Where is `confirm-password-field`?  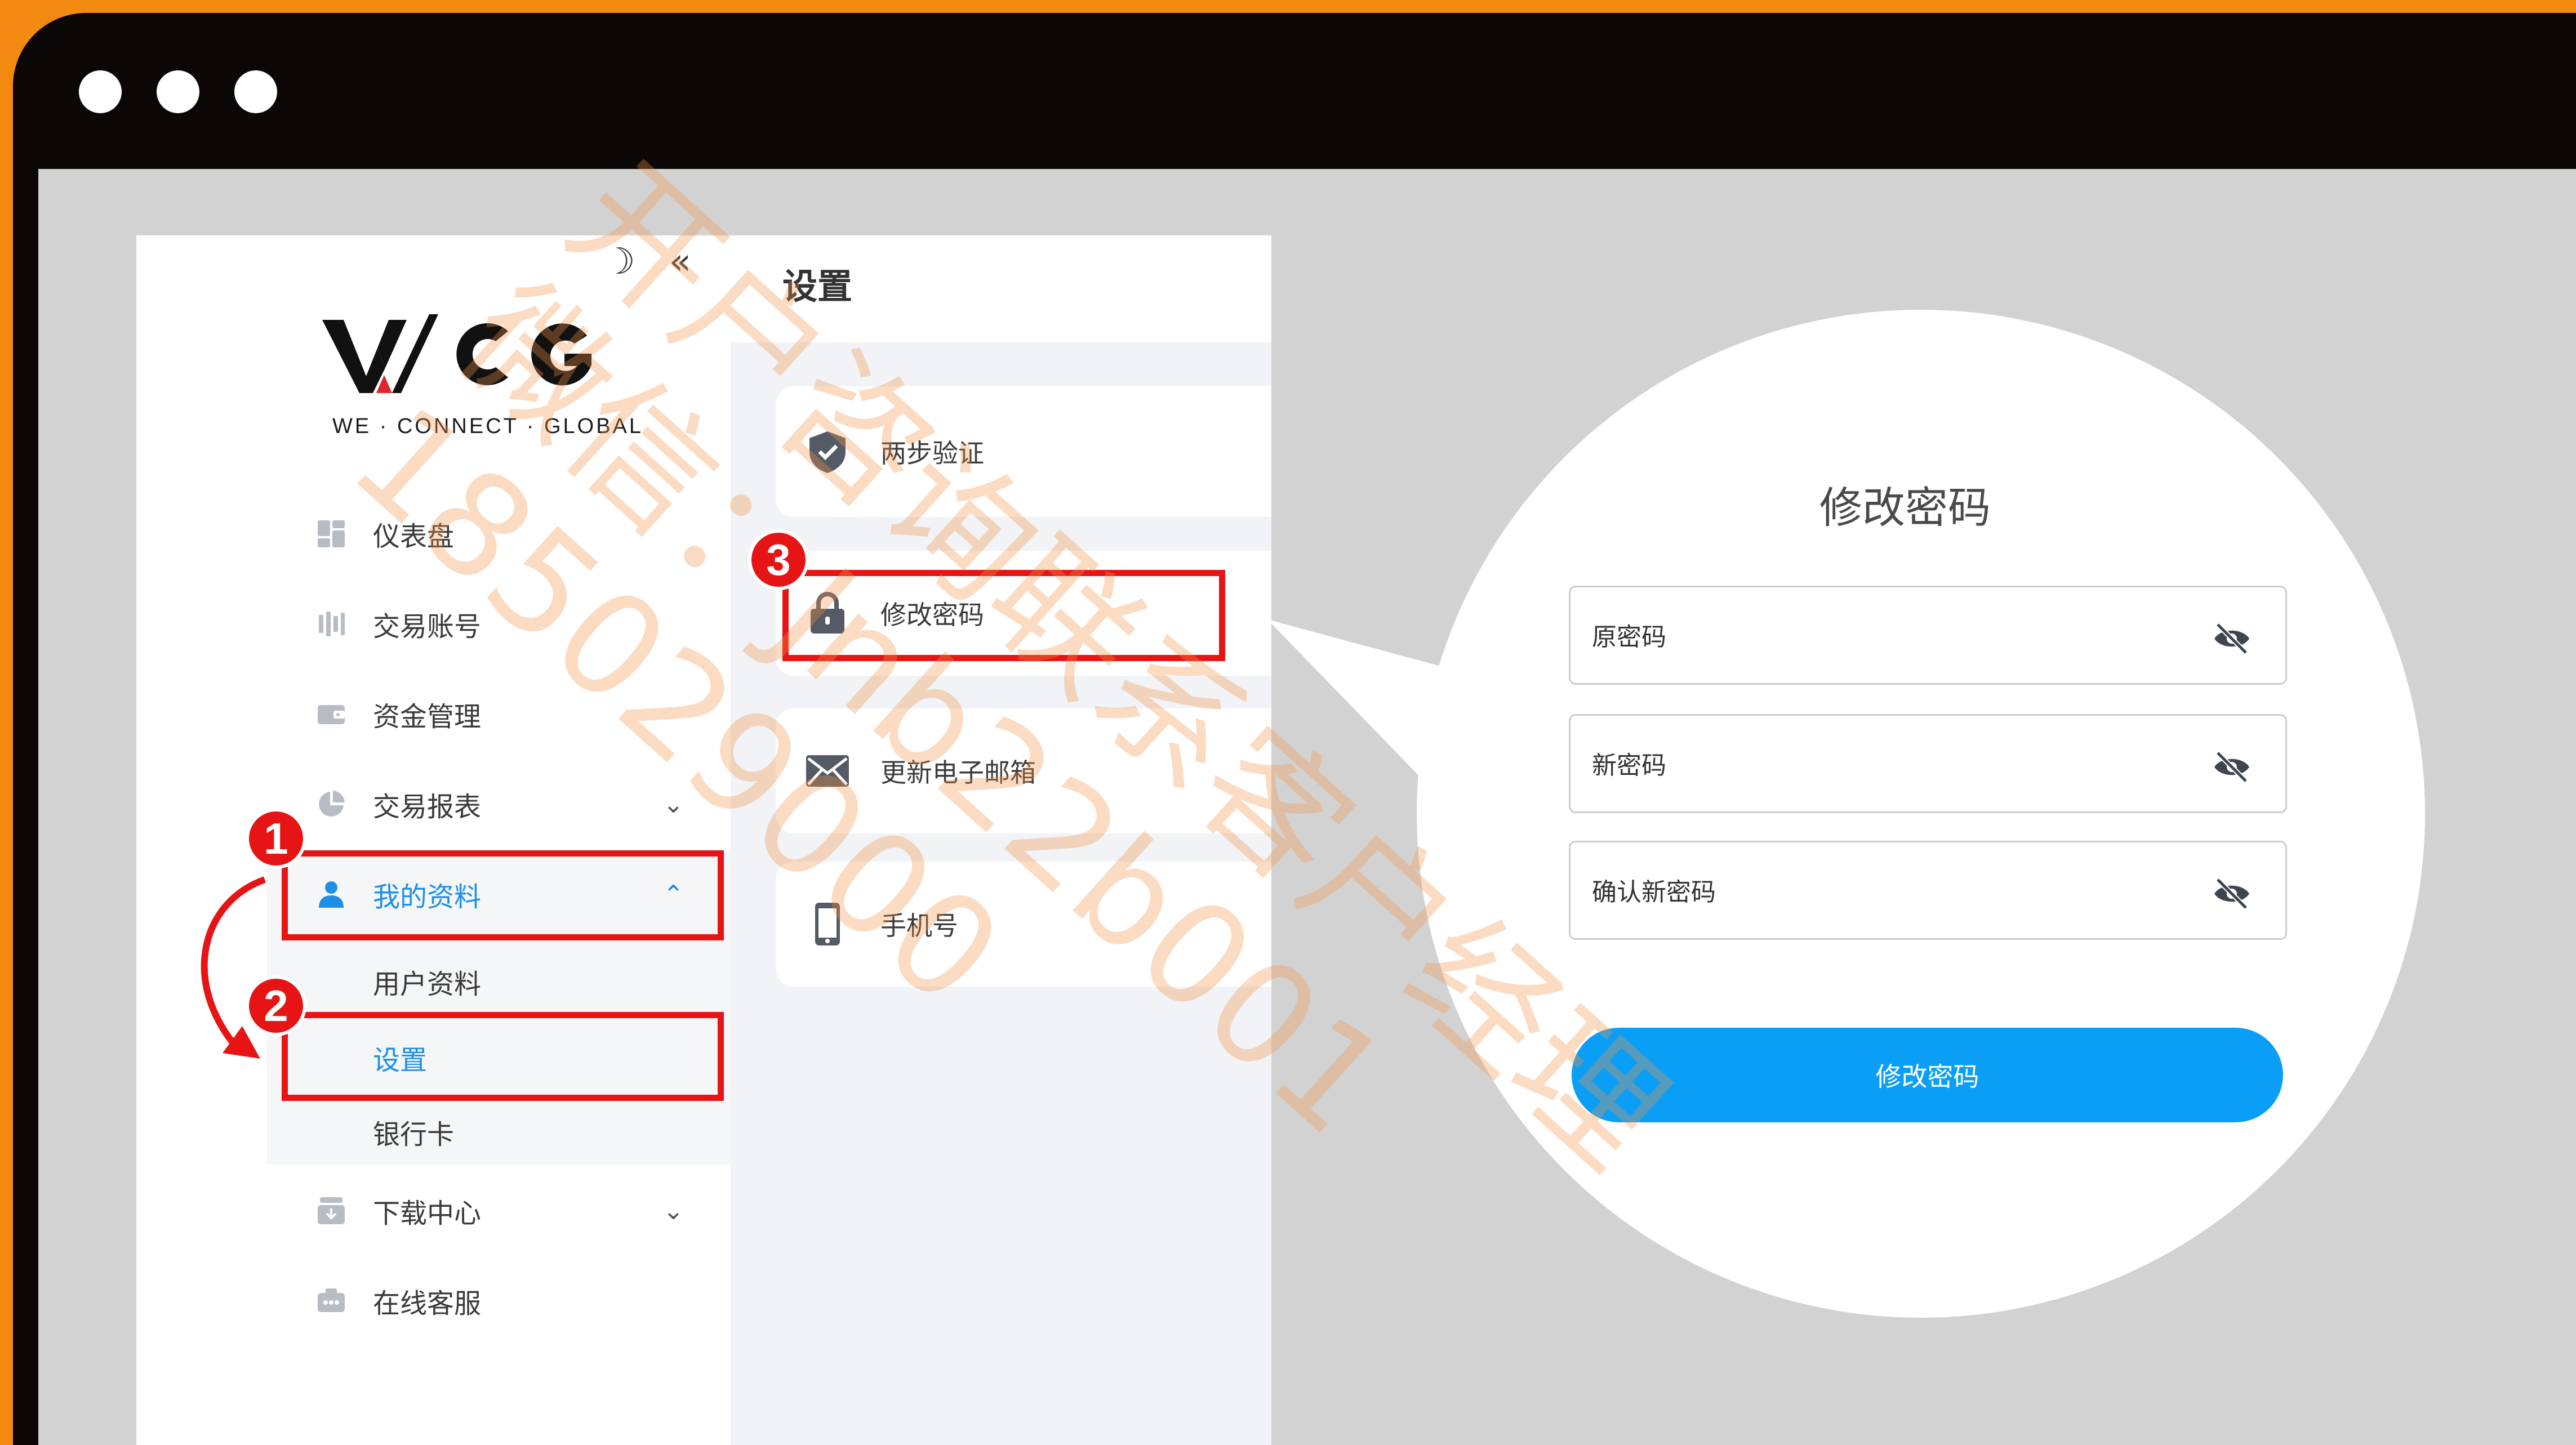
confirm-password-field is located at coordinates (1928, 890).